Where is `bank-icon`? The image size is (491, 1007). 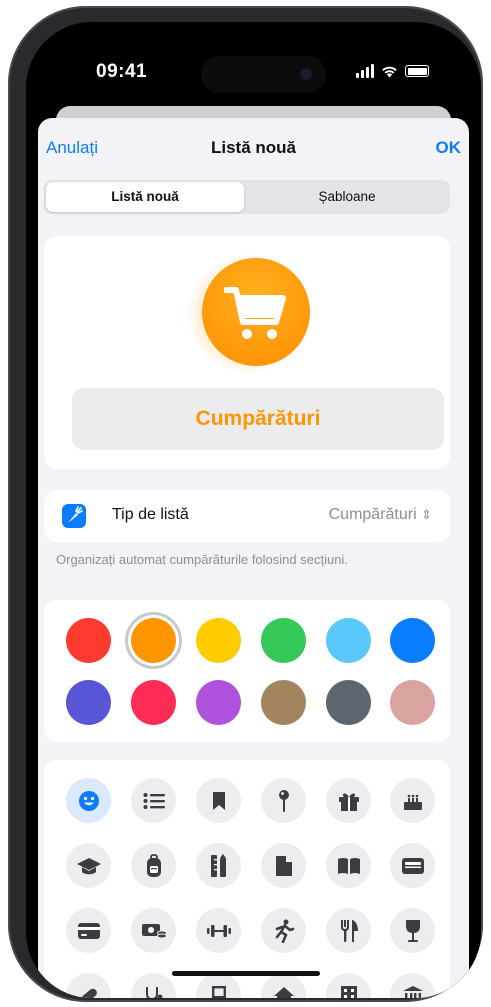 bank-icon is located at coordinates (412, 985).